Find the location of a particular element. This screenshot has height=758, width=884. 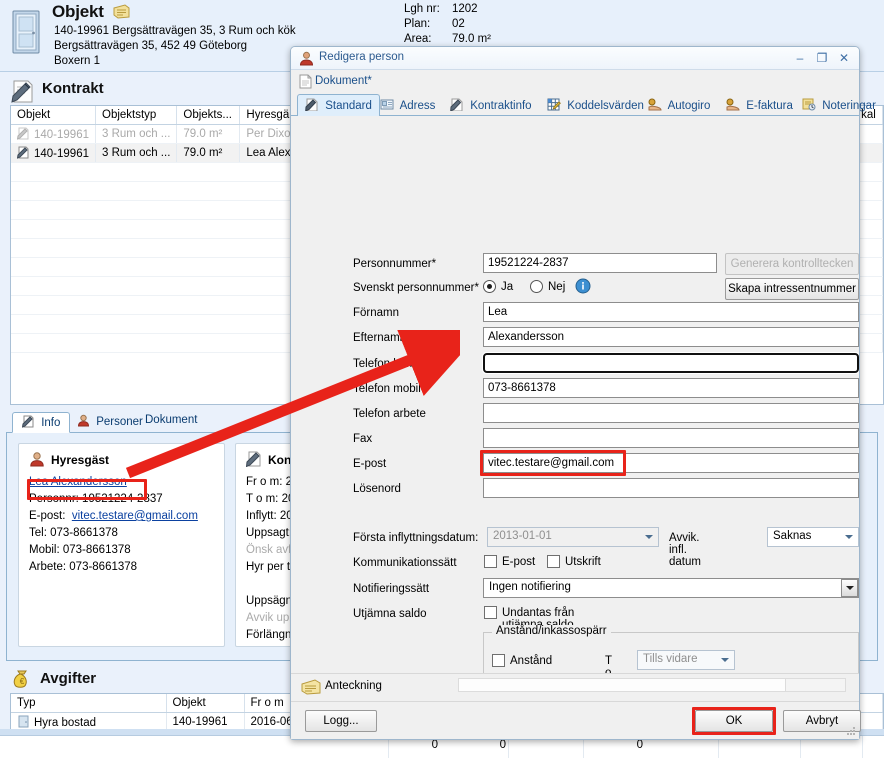

hyresgast-card-header: Hyresgäst is located at coordinates (121, 459).